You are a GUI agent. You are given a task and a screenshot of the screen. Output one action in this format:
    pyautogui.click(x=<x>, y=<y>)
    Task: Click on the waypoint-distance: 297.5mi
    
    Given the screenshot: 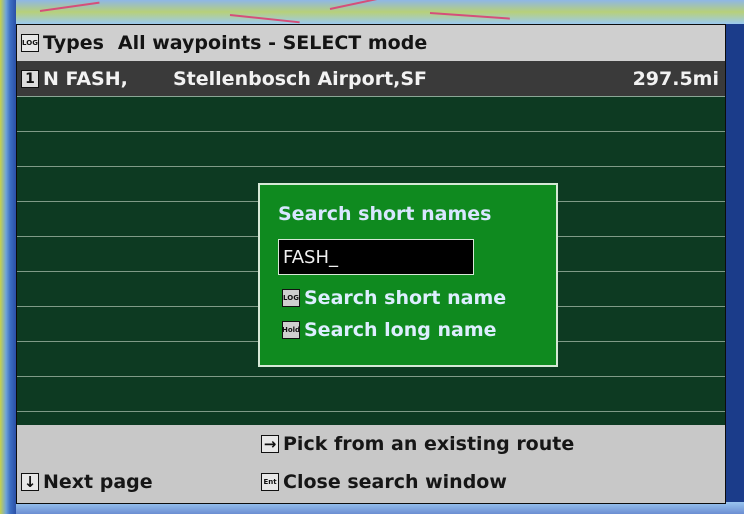 What is the action you would take?
    pyautogui.click(x=675, y=78)
    